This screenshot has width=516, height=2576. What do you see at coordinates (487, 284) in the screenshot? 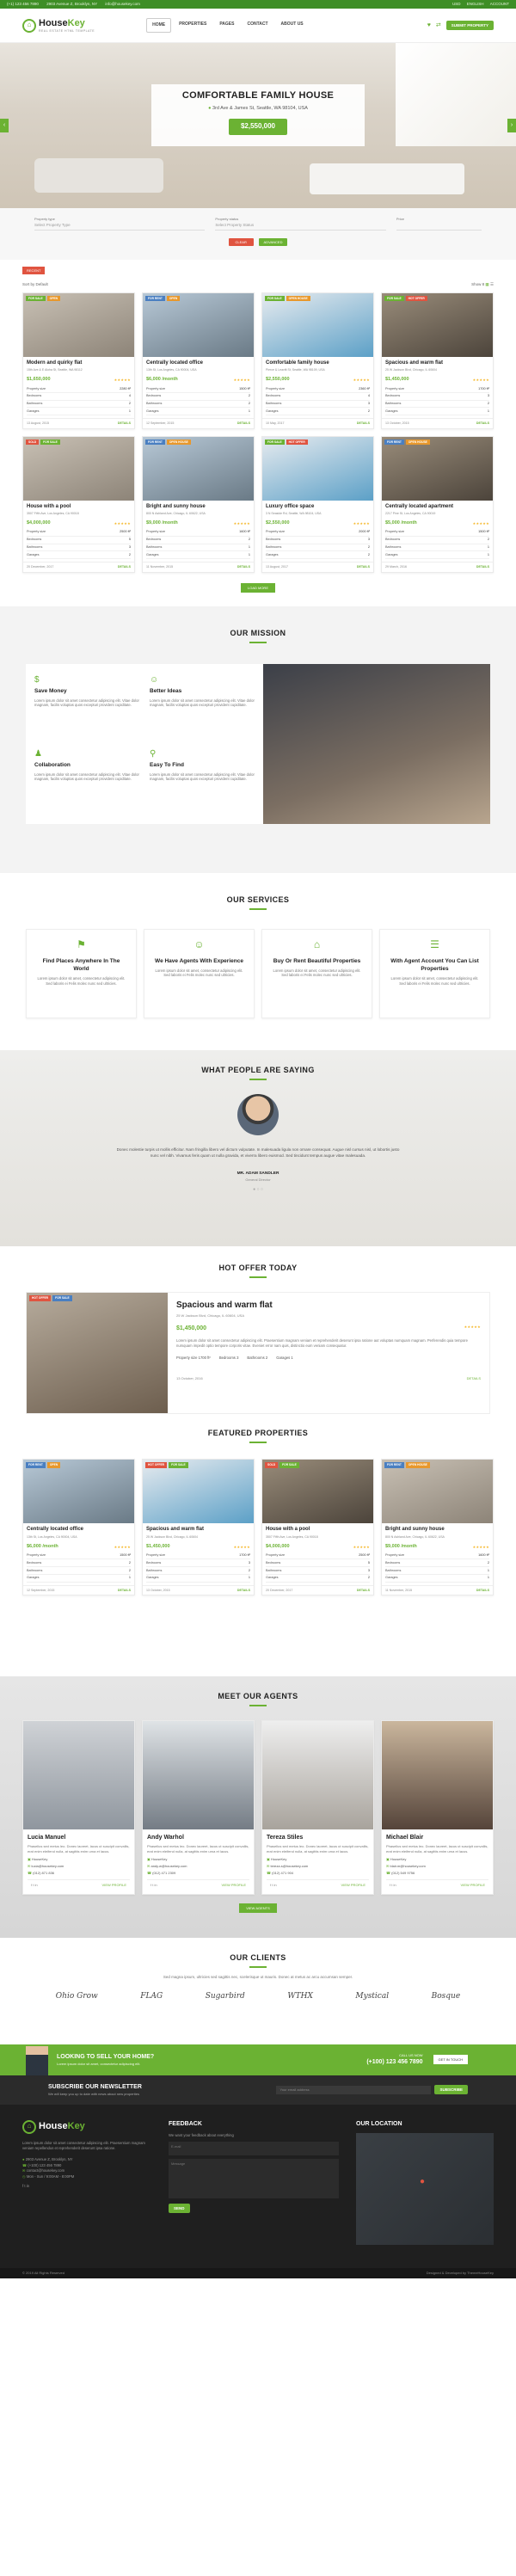
I see `grid-view-icon: ▦` at bounding box center [487, 284].